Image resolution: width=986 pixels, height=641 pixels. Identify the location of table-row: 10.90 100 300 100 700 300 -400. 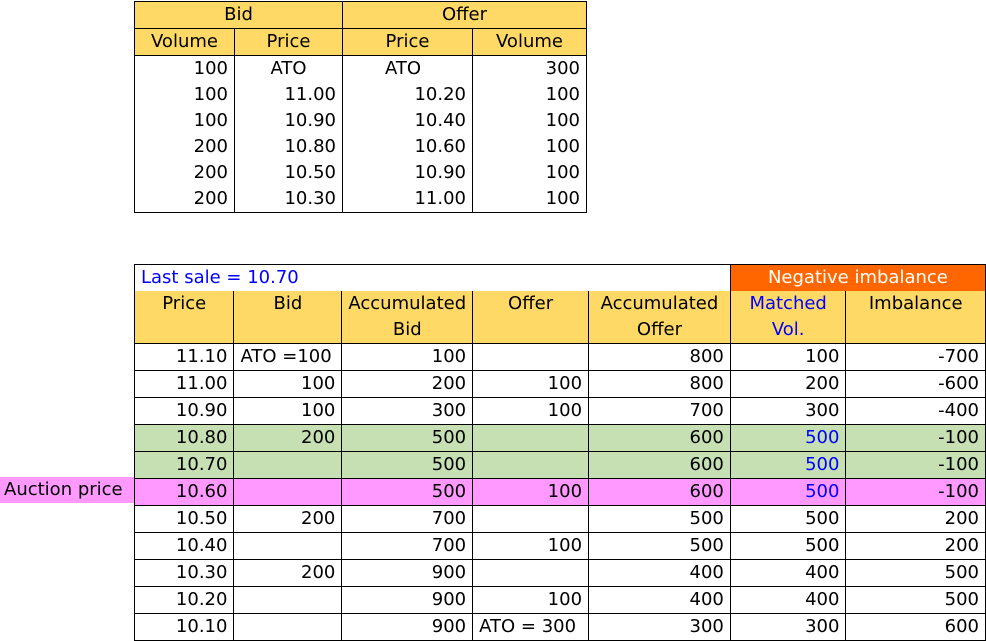
(559, 411).